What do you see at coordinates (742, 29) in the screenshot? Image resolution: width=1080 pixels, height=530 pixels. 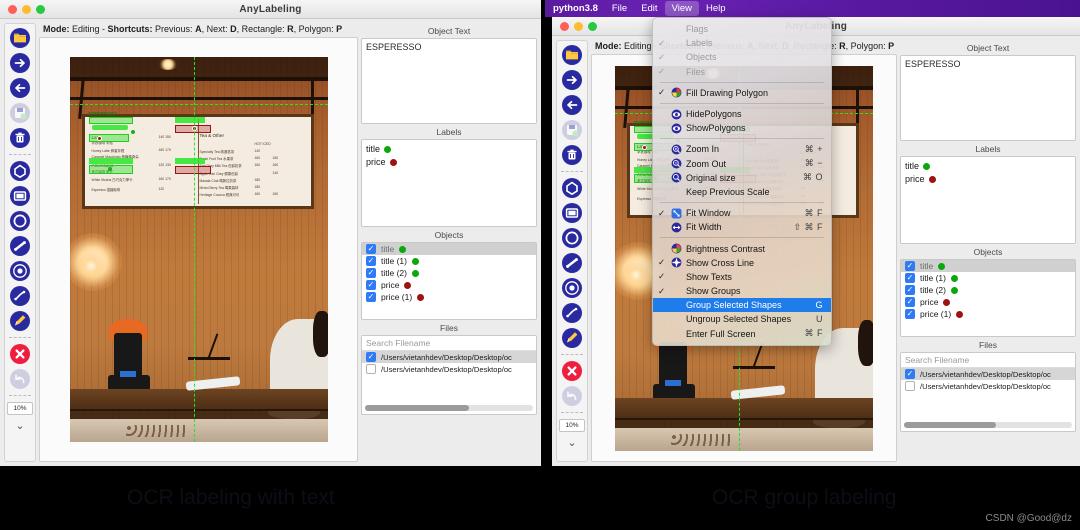 I see `menu-item-flags: Flags` at bounding box center [742, 29].